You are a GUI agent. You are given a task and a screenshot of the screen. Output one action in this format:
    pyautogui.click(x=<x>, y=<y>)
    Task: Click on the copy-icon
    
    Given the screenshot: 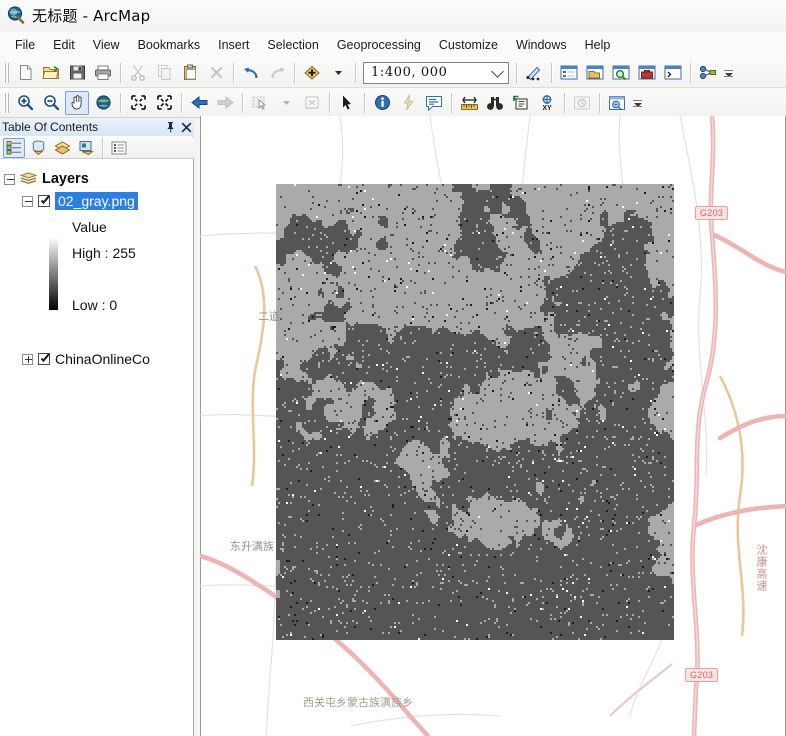 What is the action you would take?
    pyautogui.click(x=164, y=73)
    